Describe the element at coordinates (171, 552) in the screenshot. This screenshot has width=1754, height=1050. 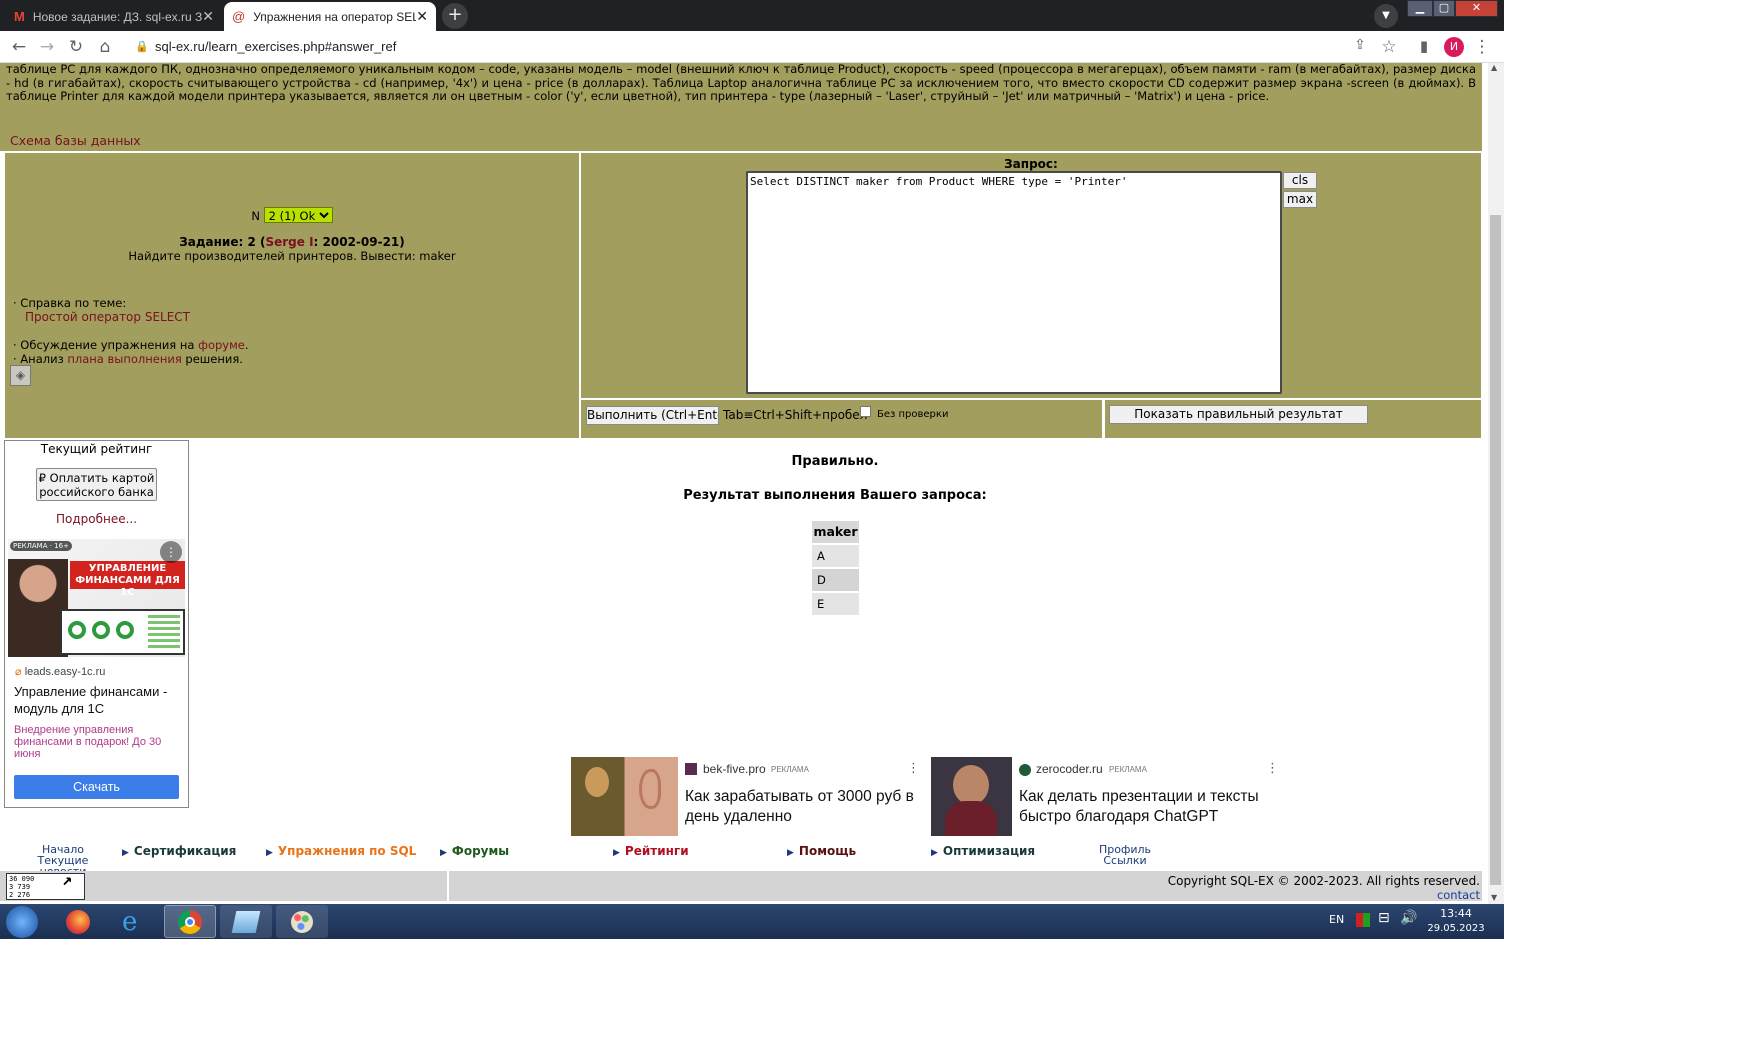
I see `ad-more-icon: ⋮` at that location.